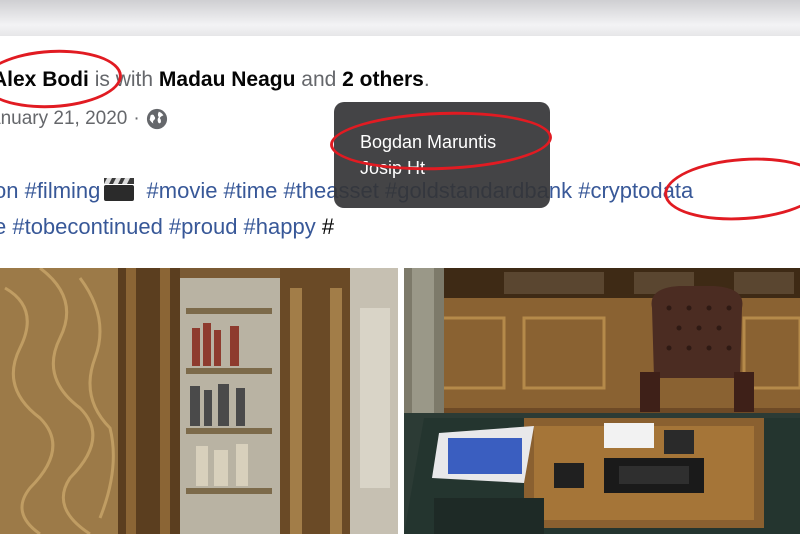  Describe the element at coordinates (50, 190) in the screenshot. I see `hashtag-filming: on #filming` at that location.